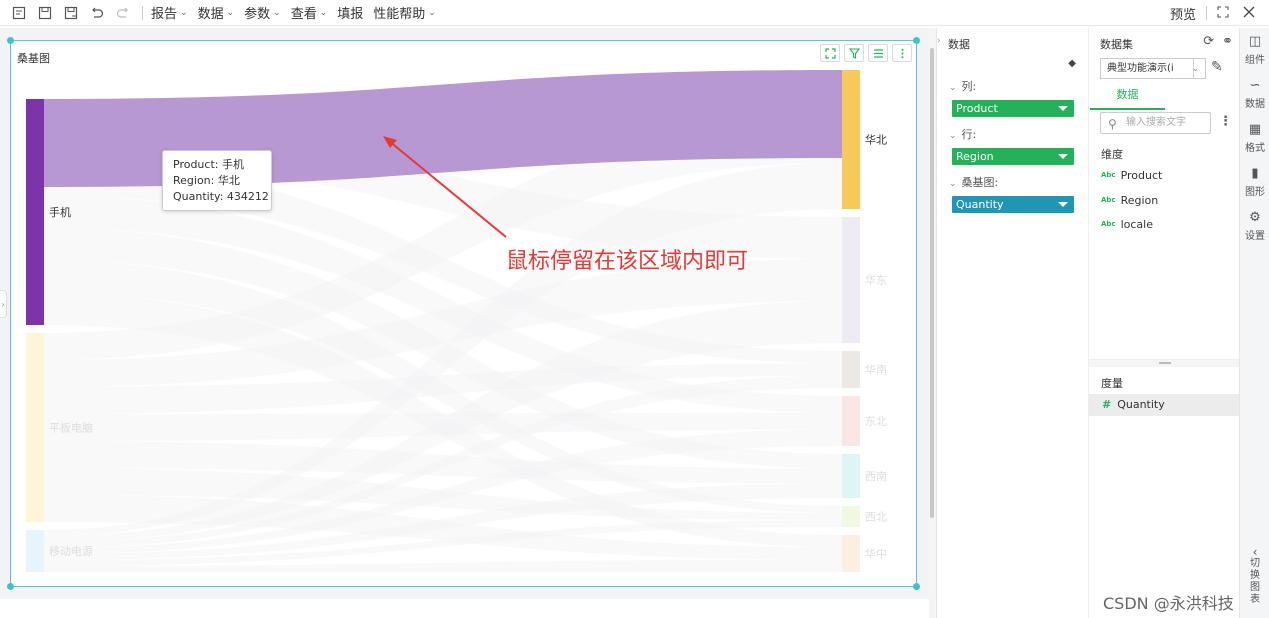 The width and height of the screenshot is (1269, 618). What do you see at coordinates (350, 12) in the screenshot?
I see `menu-fill: 填报` at bounding box center [350, 12].